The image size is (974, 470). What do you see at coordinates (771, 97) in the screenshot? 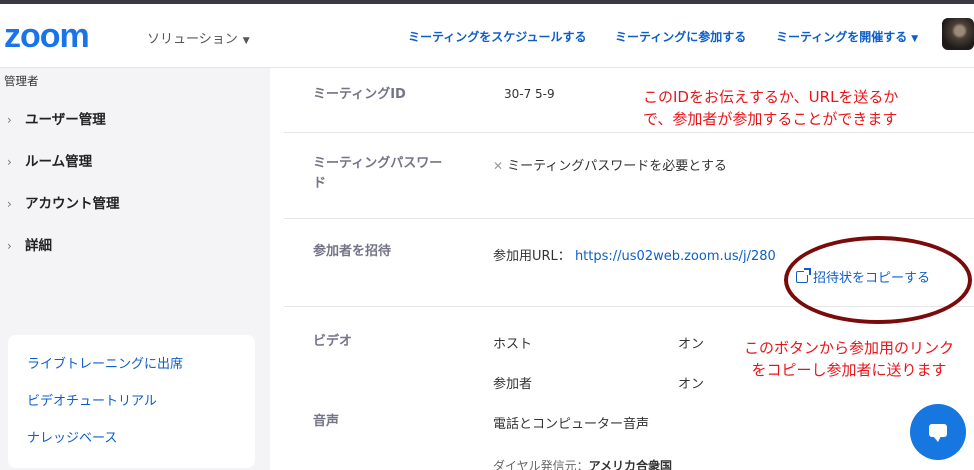
I see `annotation-id-url-line1: このIDをお伝えするか、URLを送るか` at bounding box center [771, 97].